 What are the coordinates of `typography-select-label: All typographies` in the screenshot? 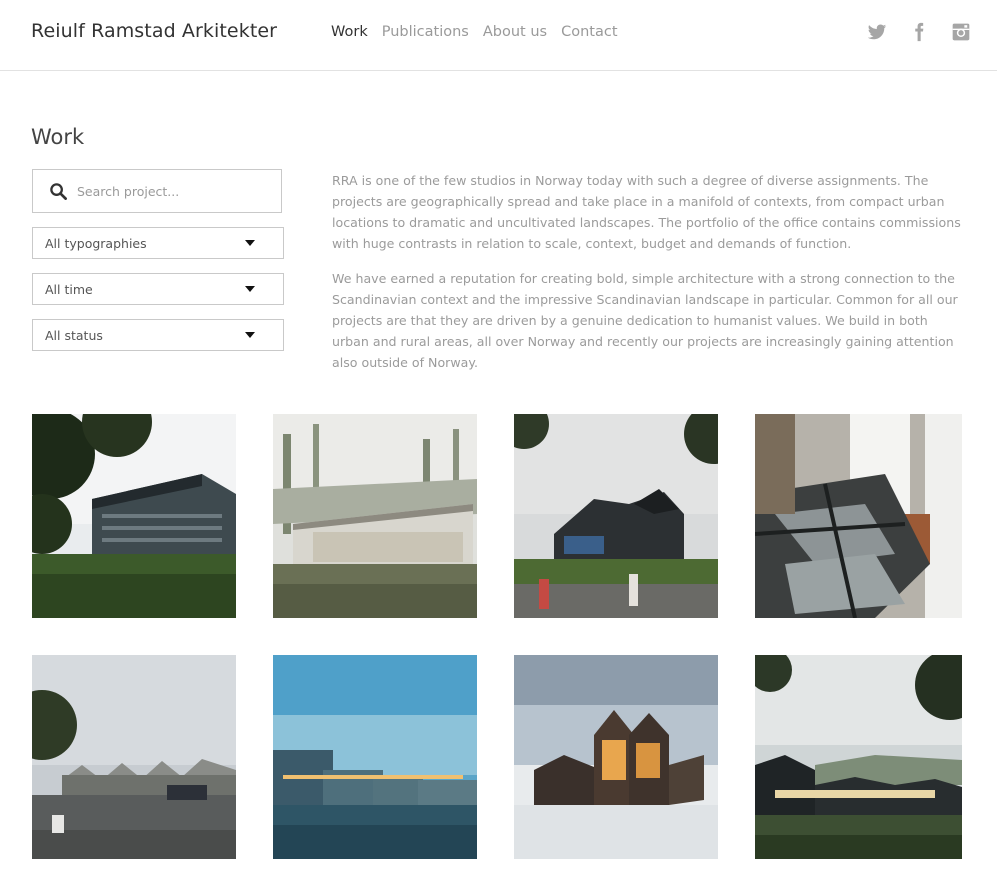 It's located at (96, 243).